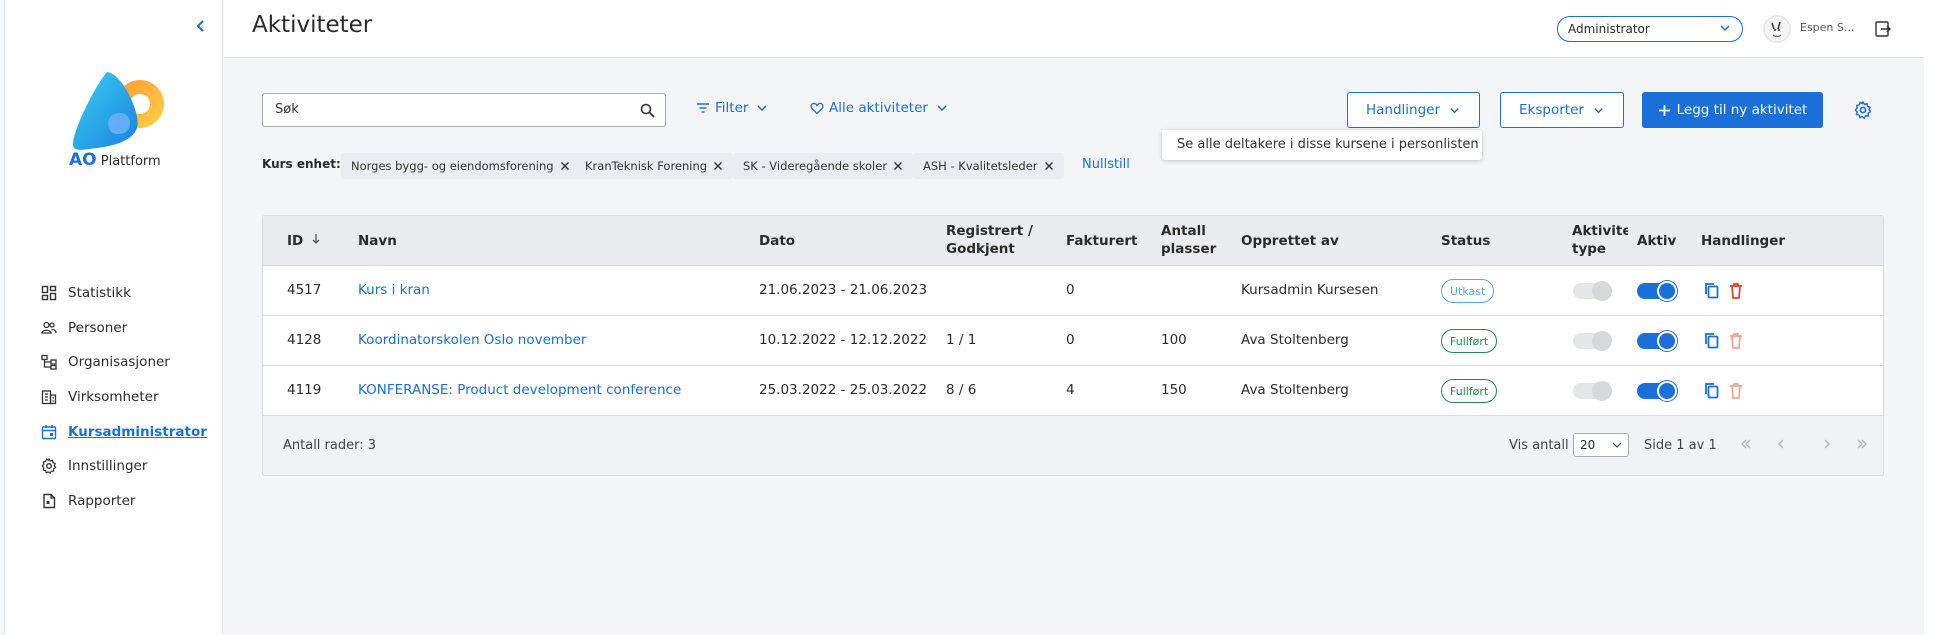 The width and height of the screenshot is (1934, 635). I want to click on dashboard-icon, so click(49, 293).